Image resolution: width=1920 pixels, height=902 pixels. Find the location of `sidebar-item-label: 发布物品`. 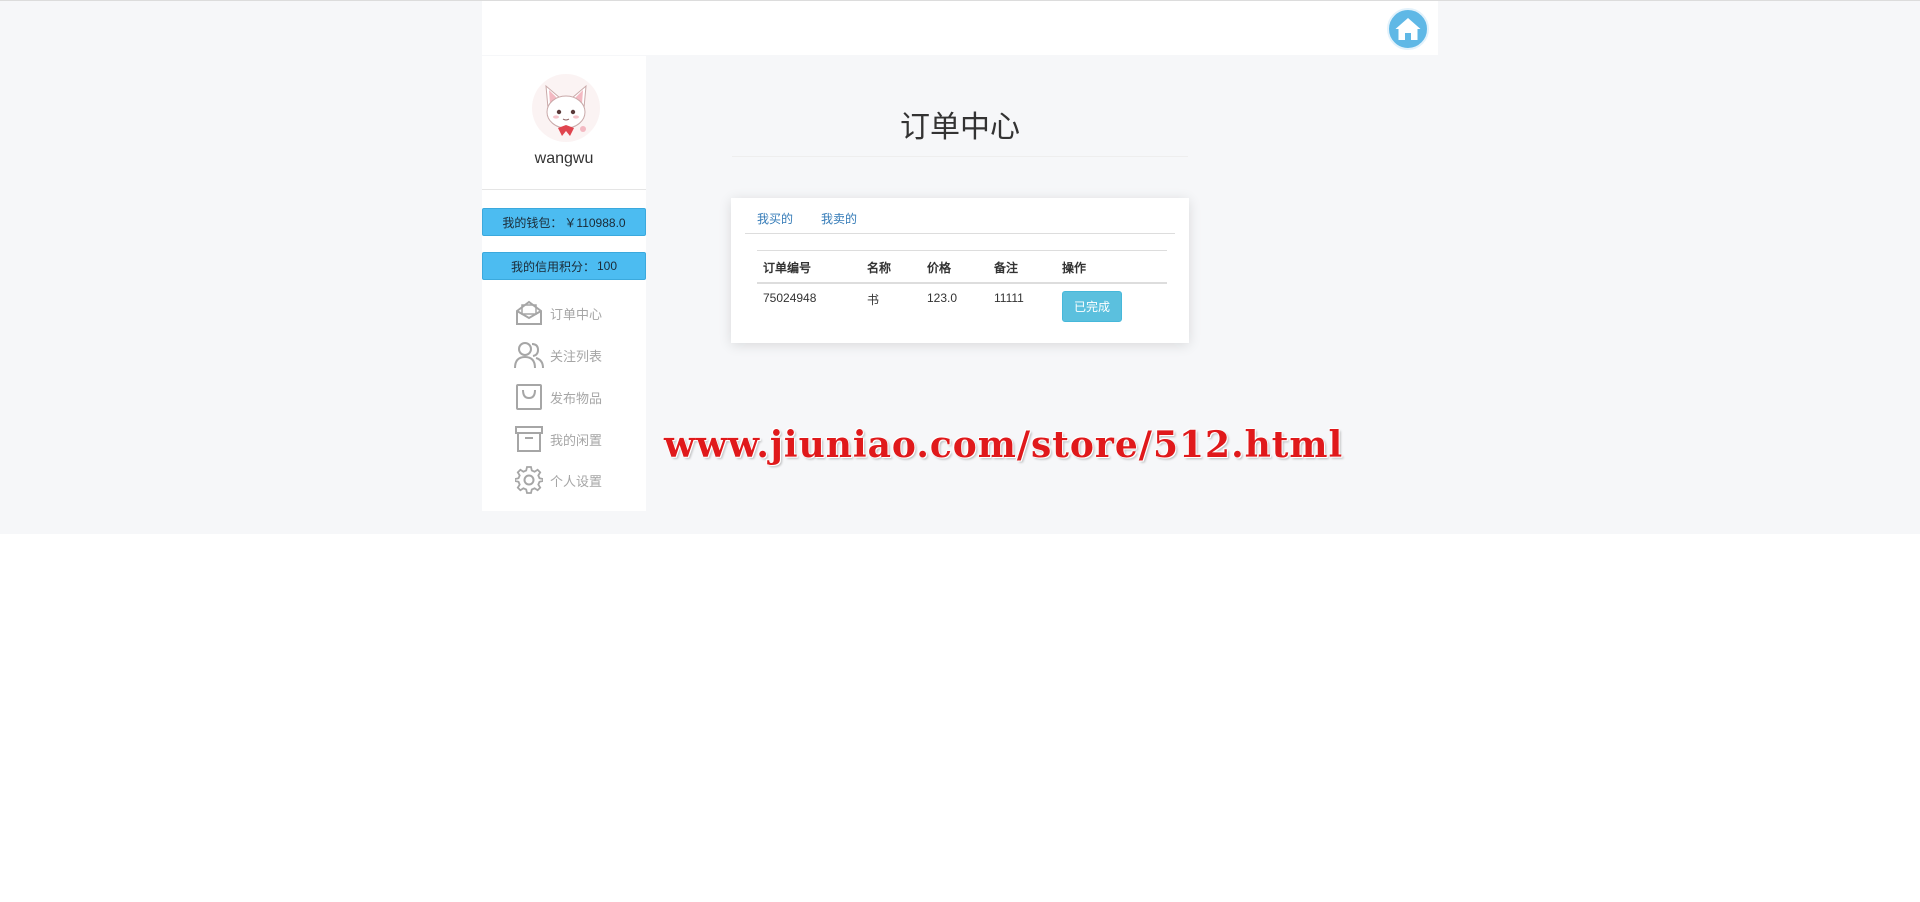

sidebar-item-label: 发布物品 is located at coordinates (576, 398).